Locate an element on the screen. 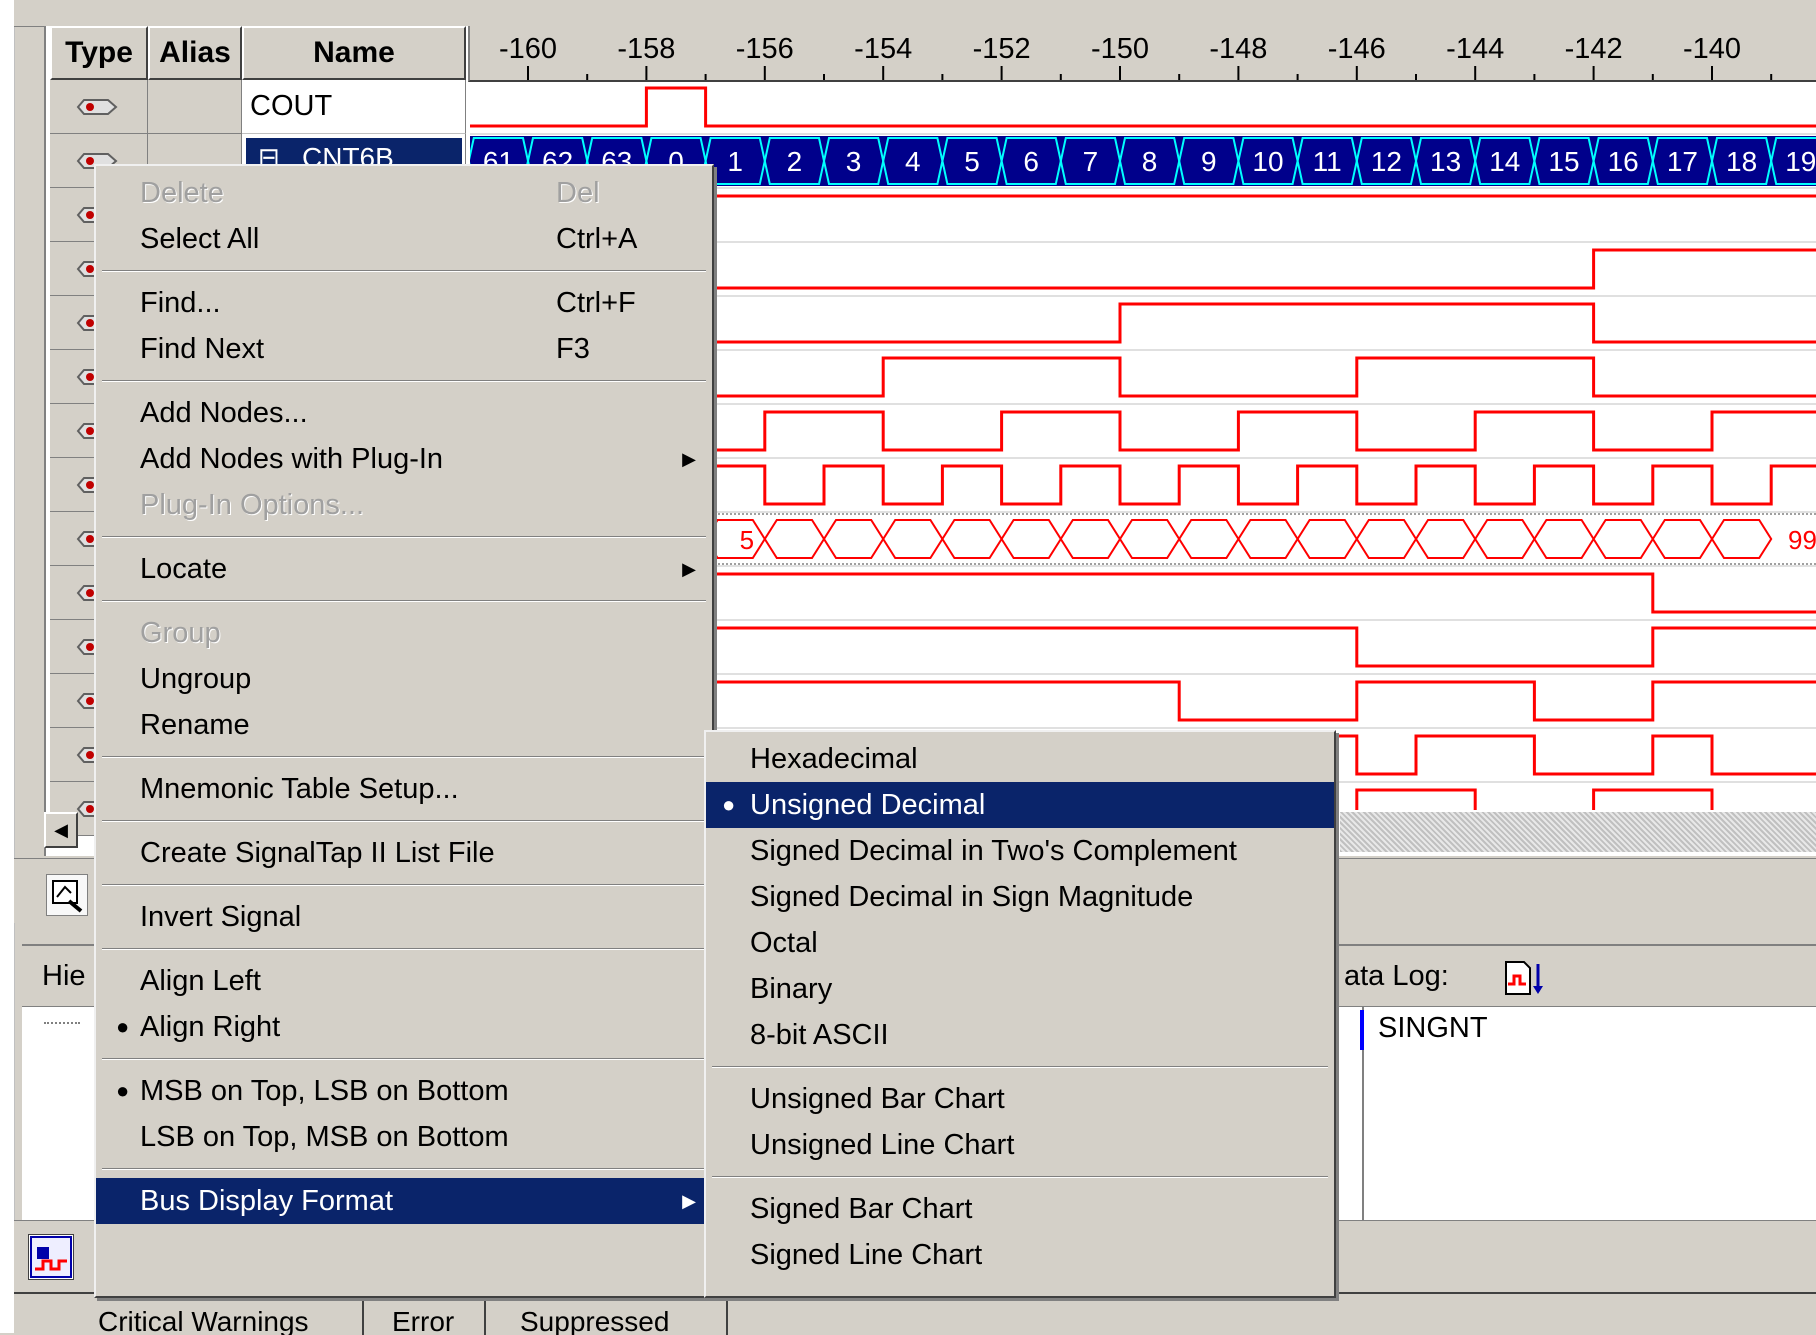 This screenshot has height=1335, width=1816. menu-item-select-all: Select All Ctrl+A is located at coordinates (404, 239).